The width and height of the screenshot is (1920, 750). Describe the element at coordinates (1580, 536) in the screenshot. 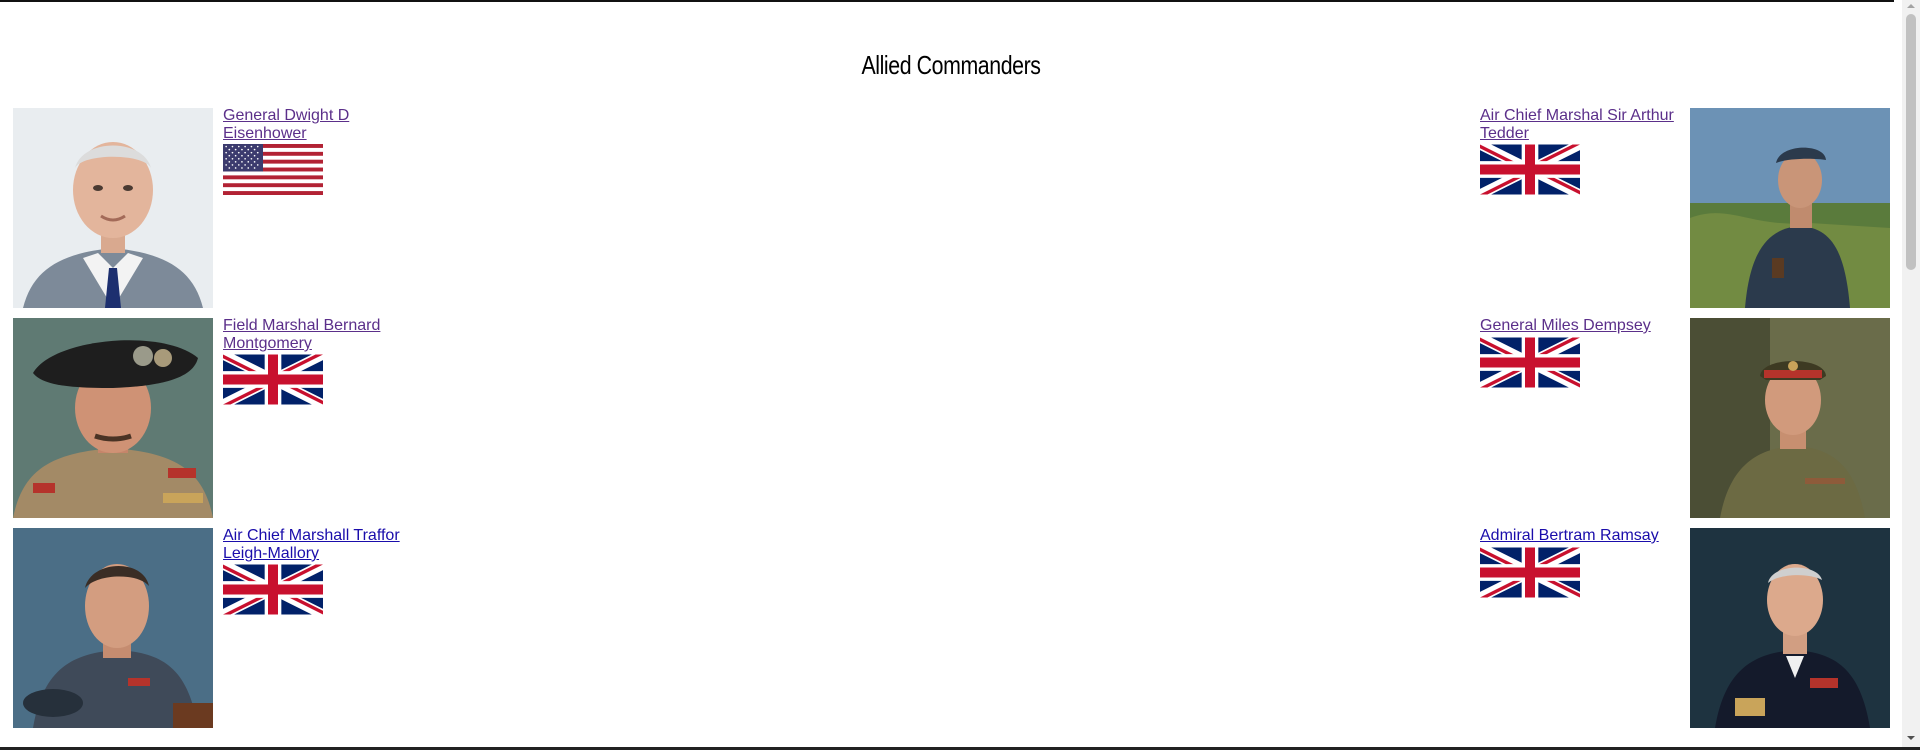

I see `commander-link-ramsay: Admiral Bertram Ramsay` at that location.